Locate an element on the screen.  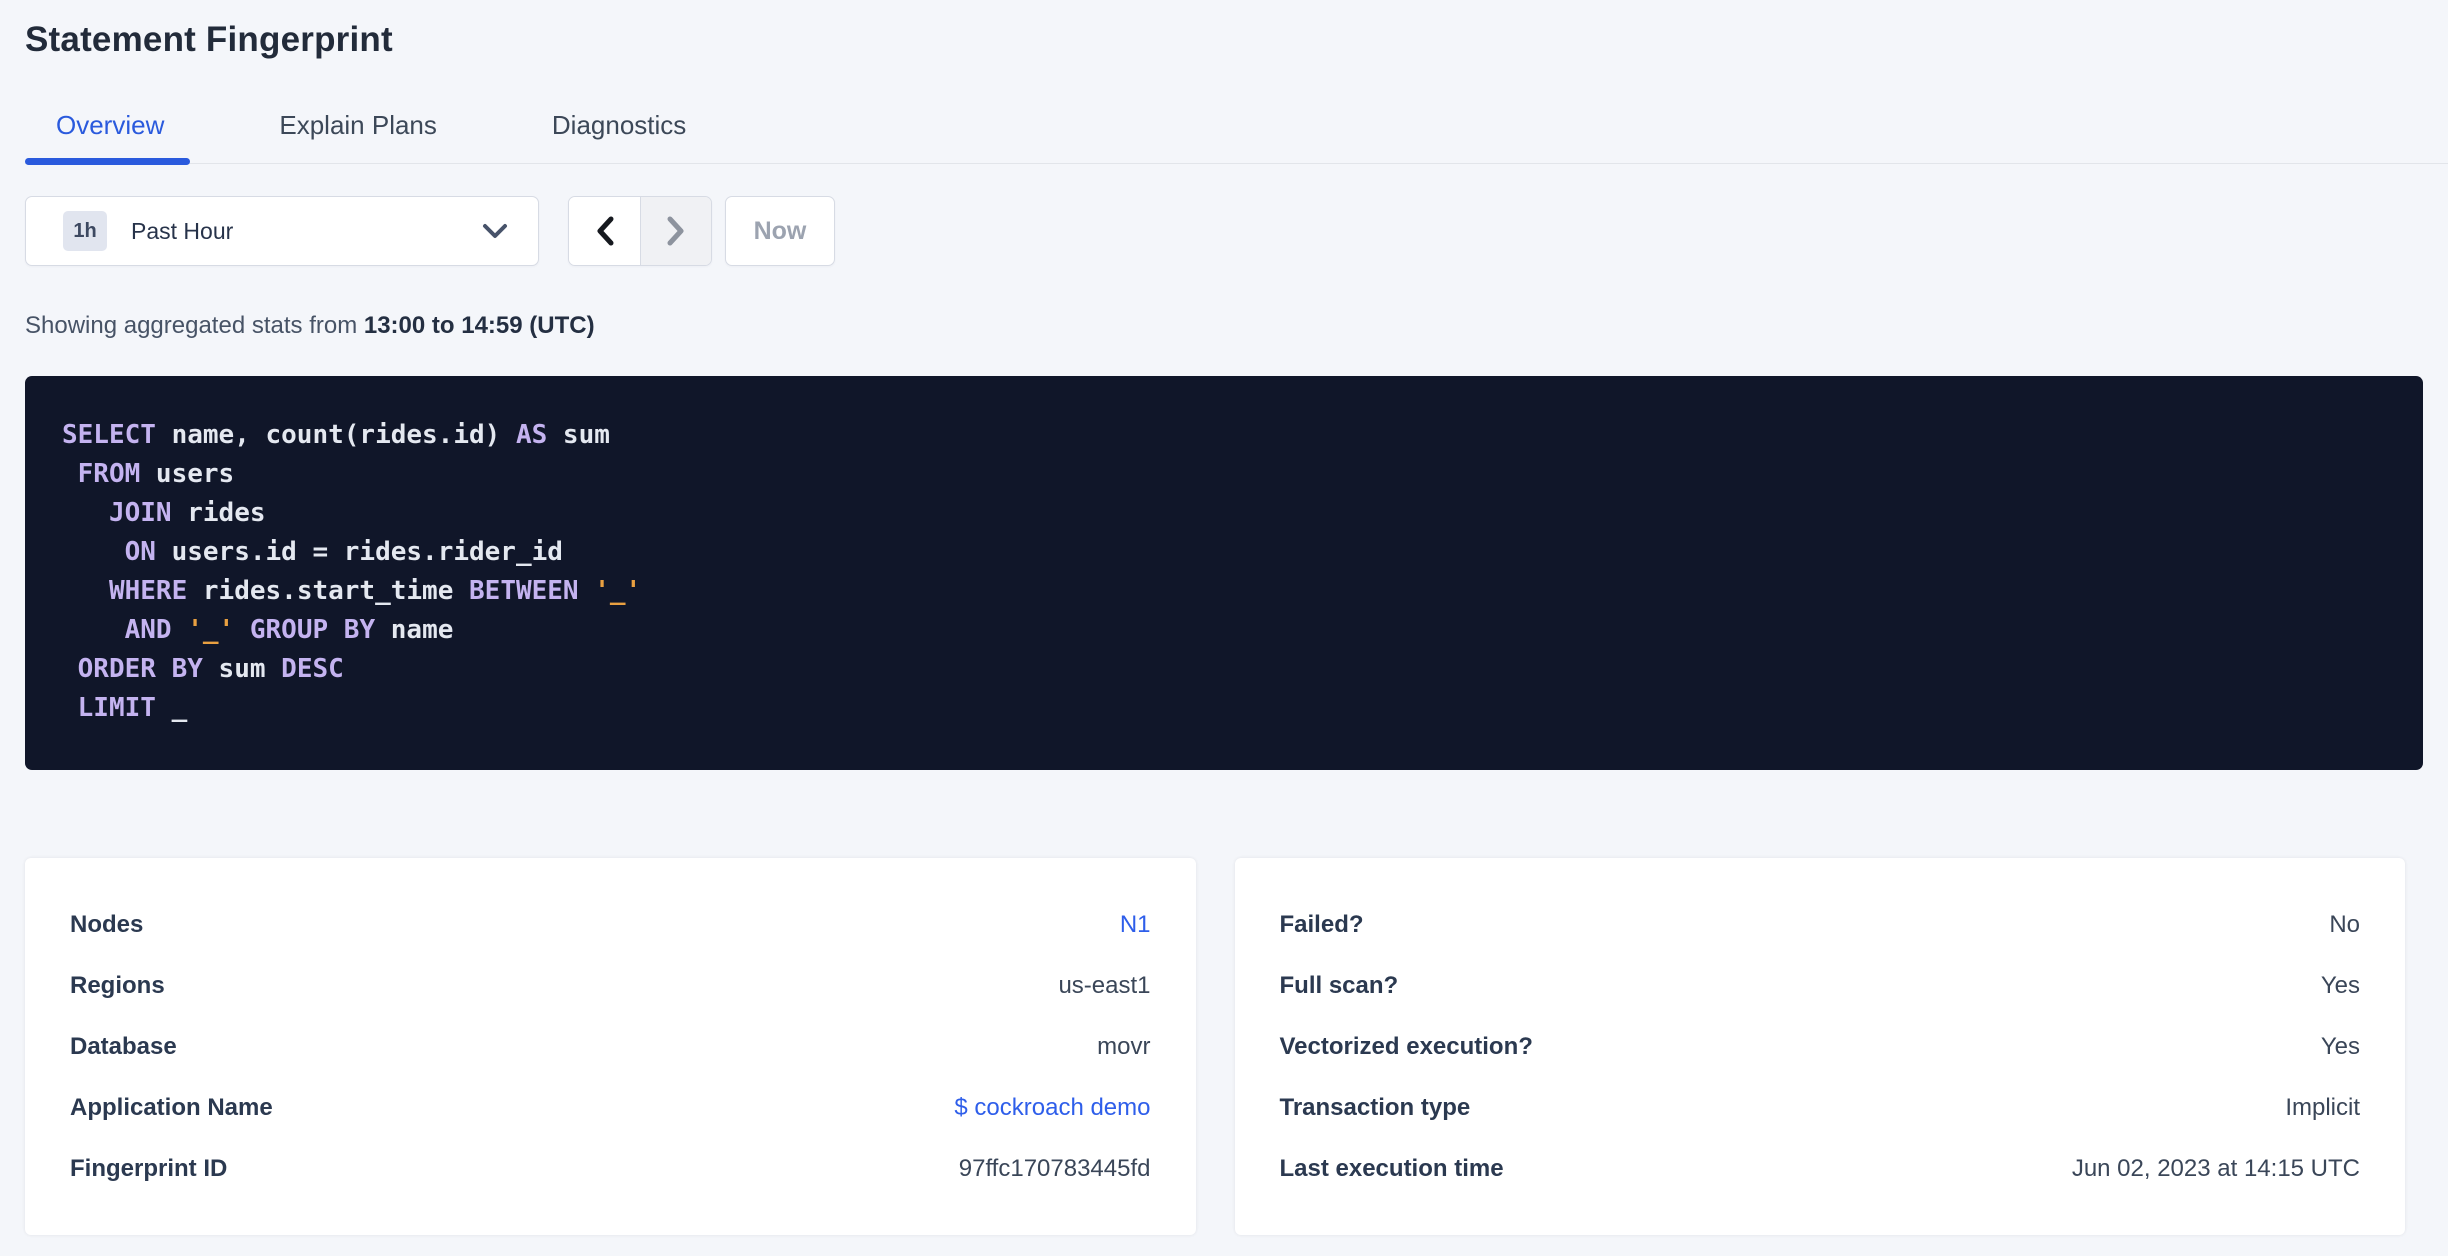
chevron-down-icon is located at coordinates (495, 231).